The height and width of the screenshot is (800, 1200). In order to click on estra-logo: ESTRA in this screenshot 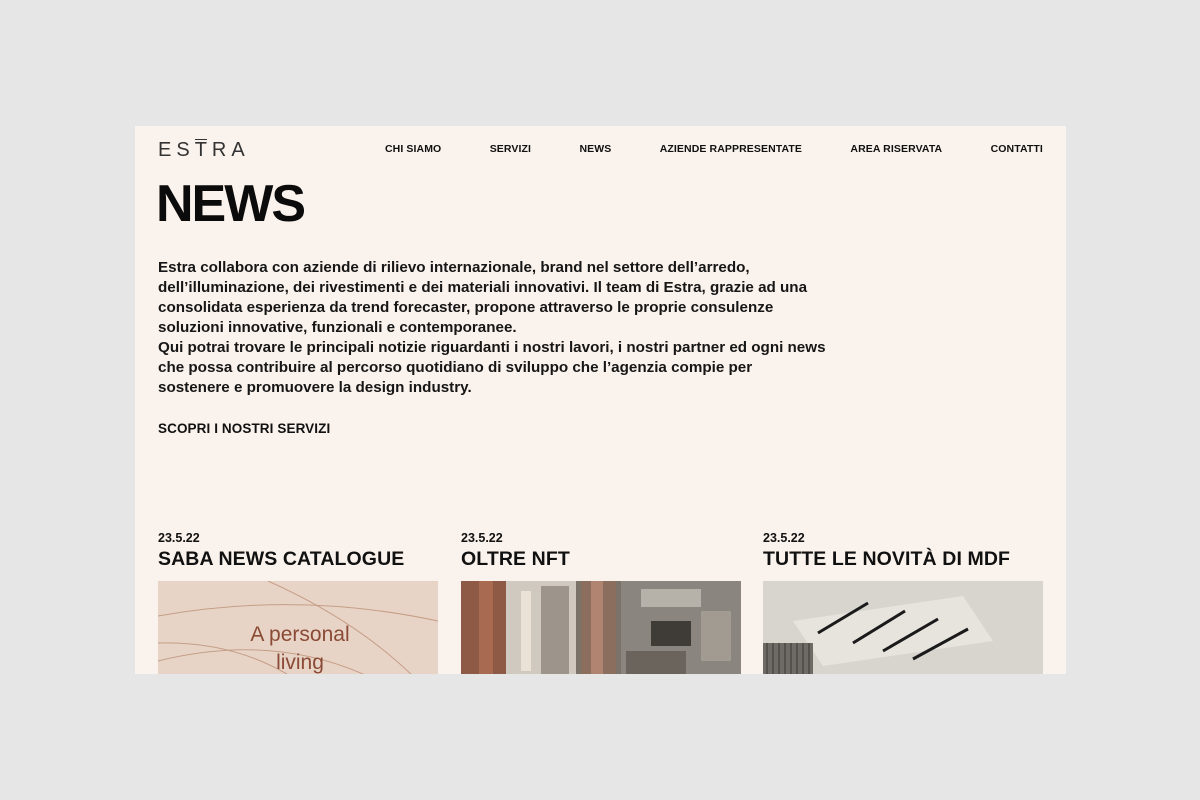, I will do `click(204, 150)`.